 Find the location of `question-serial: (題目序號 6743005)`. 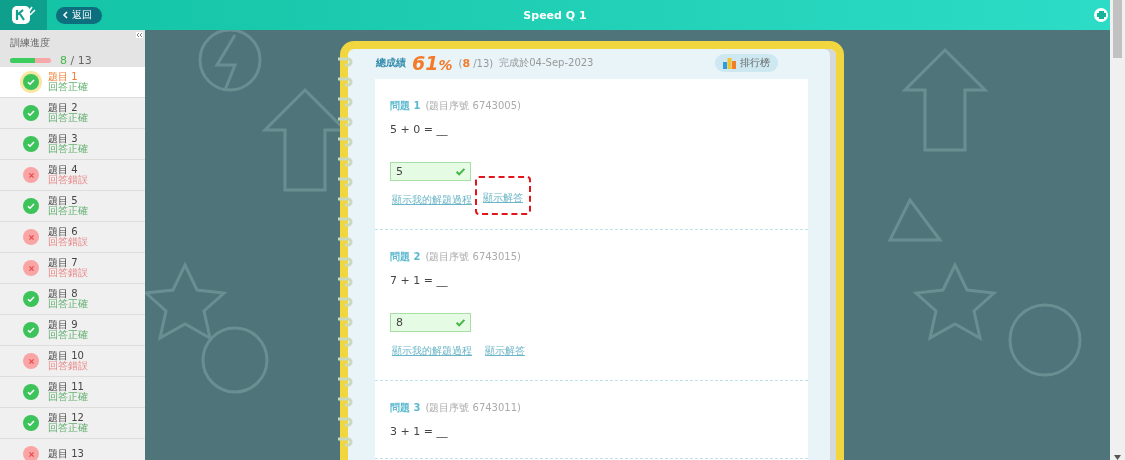

question-serial: (題目序號 6743005) is located at coordinates (473, 106).